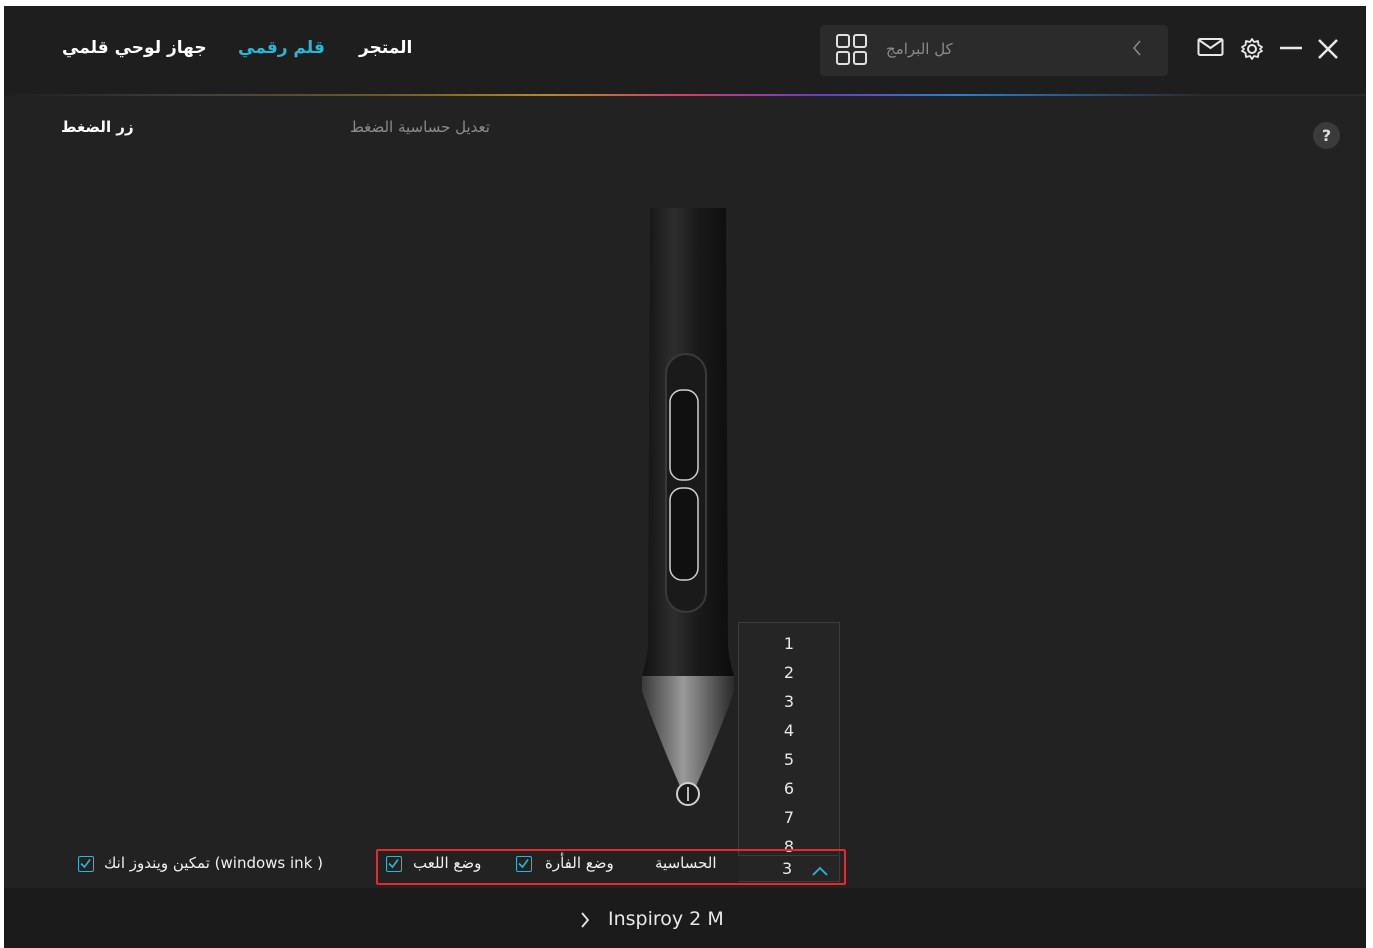 This screenshot has width=1373, height=948. Describe the element at coordinates (524, 864) in the screenshot. I see `mouse-mode-checkbox` at that location.